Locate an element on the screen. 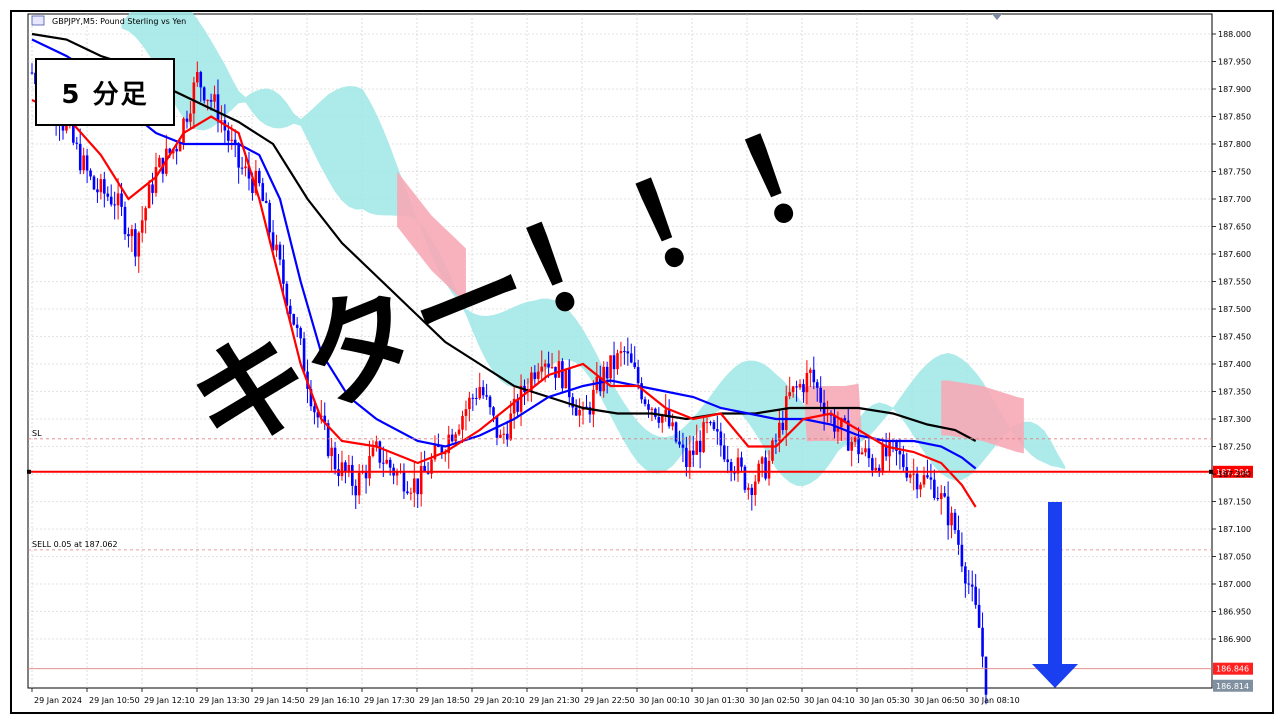  price-tick-label: 187.450 is located at coordinates (1234, 337).